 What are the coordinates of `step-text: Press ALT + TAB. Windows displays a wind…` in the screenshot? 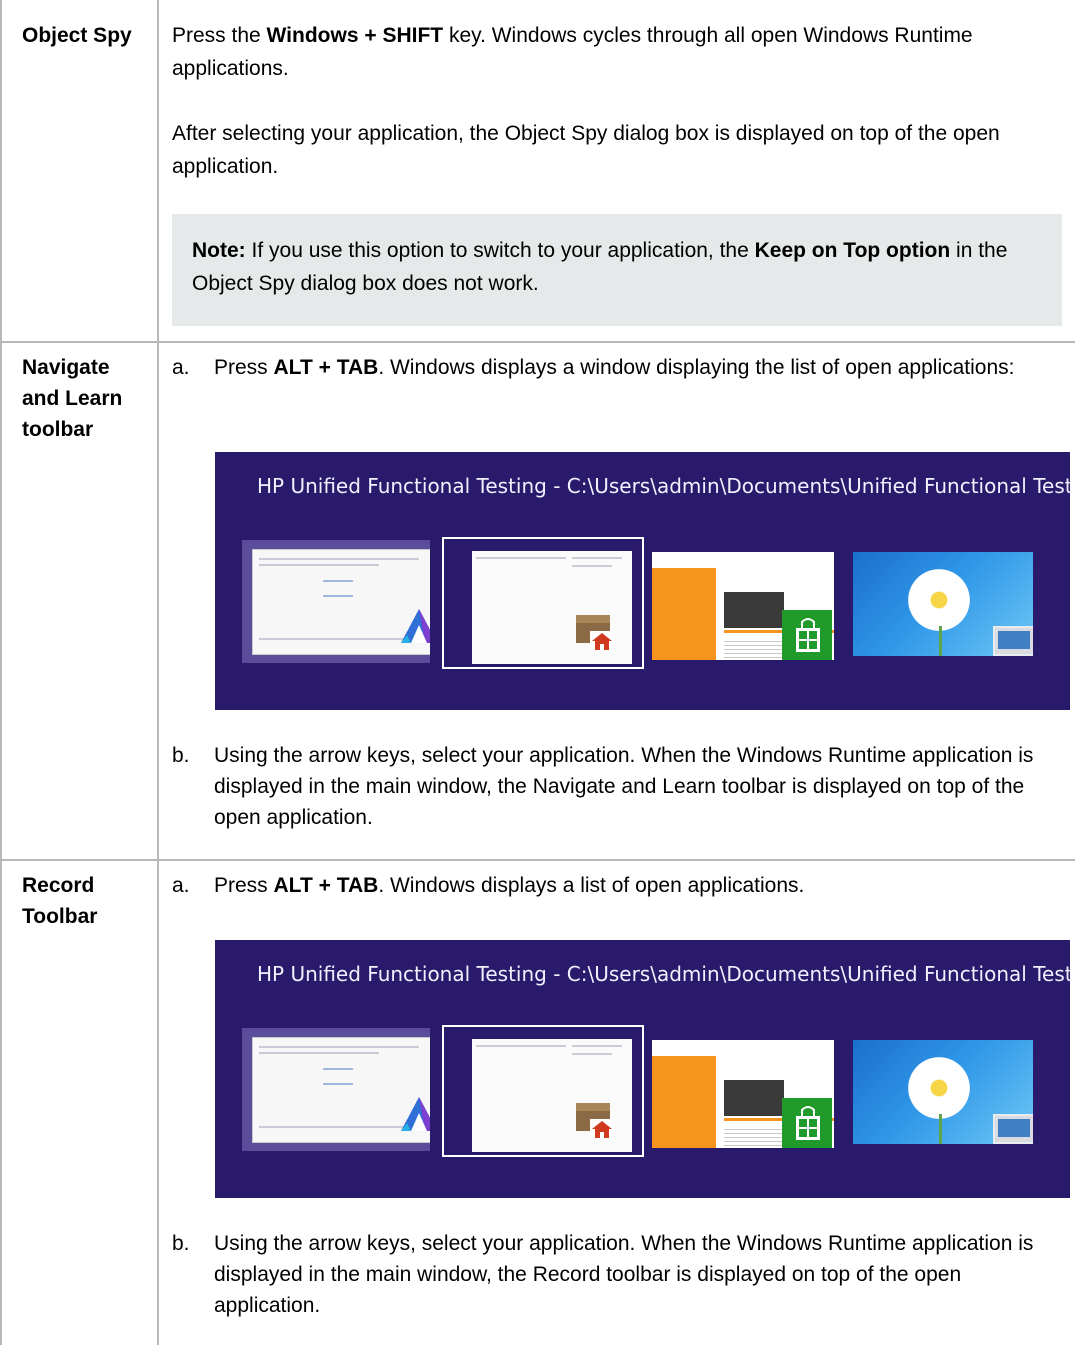 It's located at (638, 367).